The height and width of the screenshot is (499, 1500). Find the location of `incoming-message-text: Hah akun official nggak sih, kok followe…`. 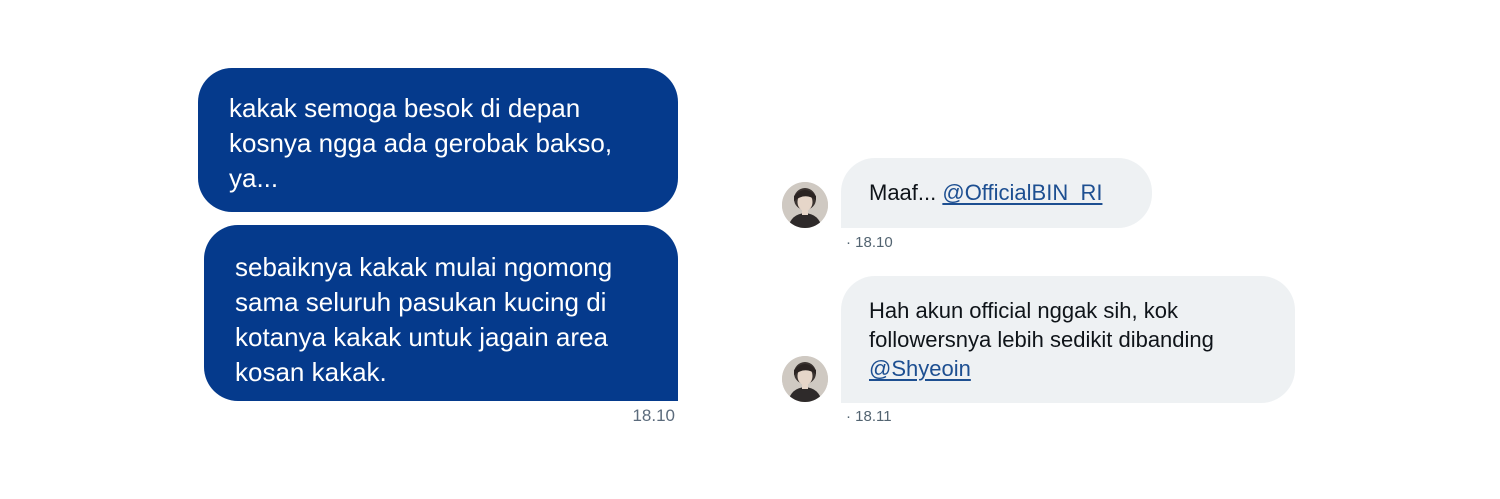

incoming-message-text: Hah akun official nggak sih, kok followe… is located at coordinates (1041, 325).